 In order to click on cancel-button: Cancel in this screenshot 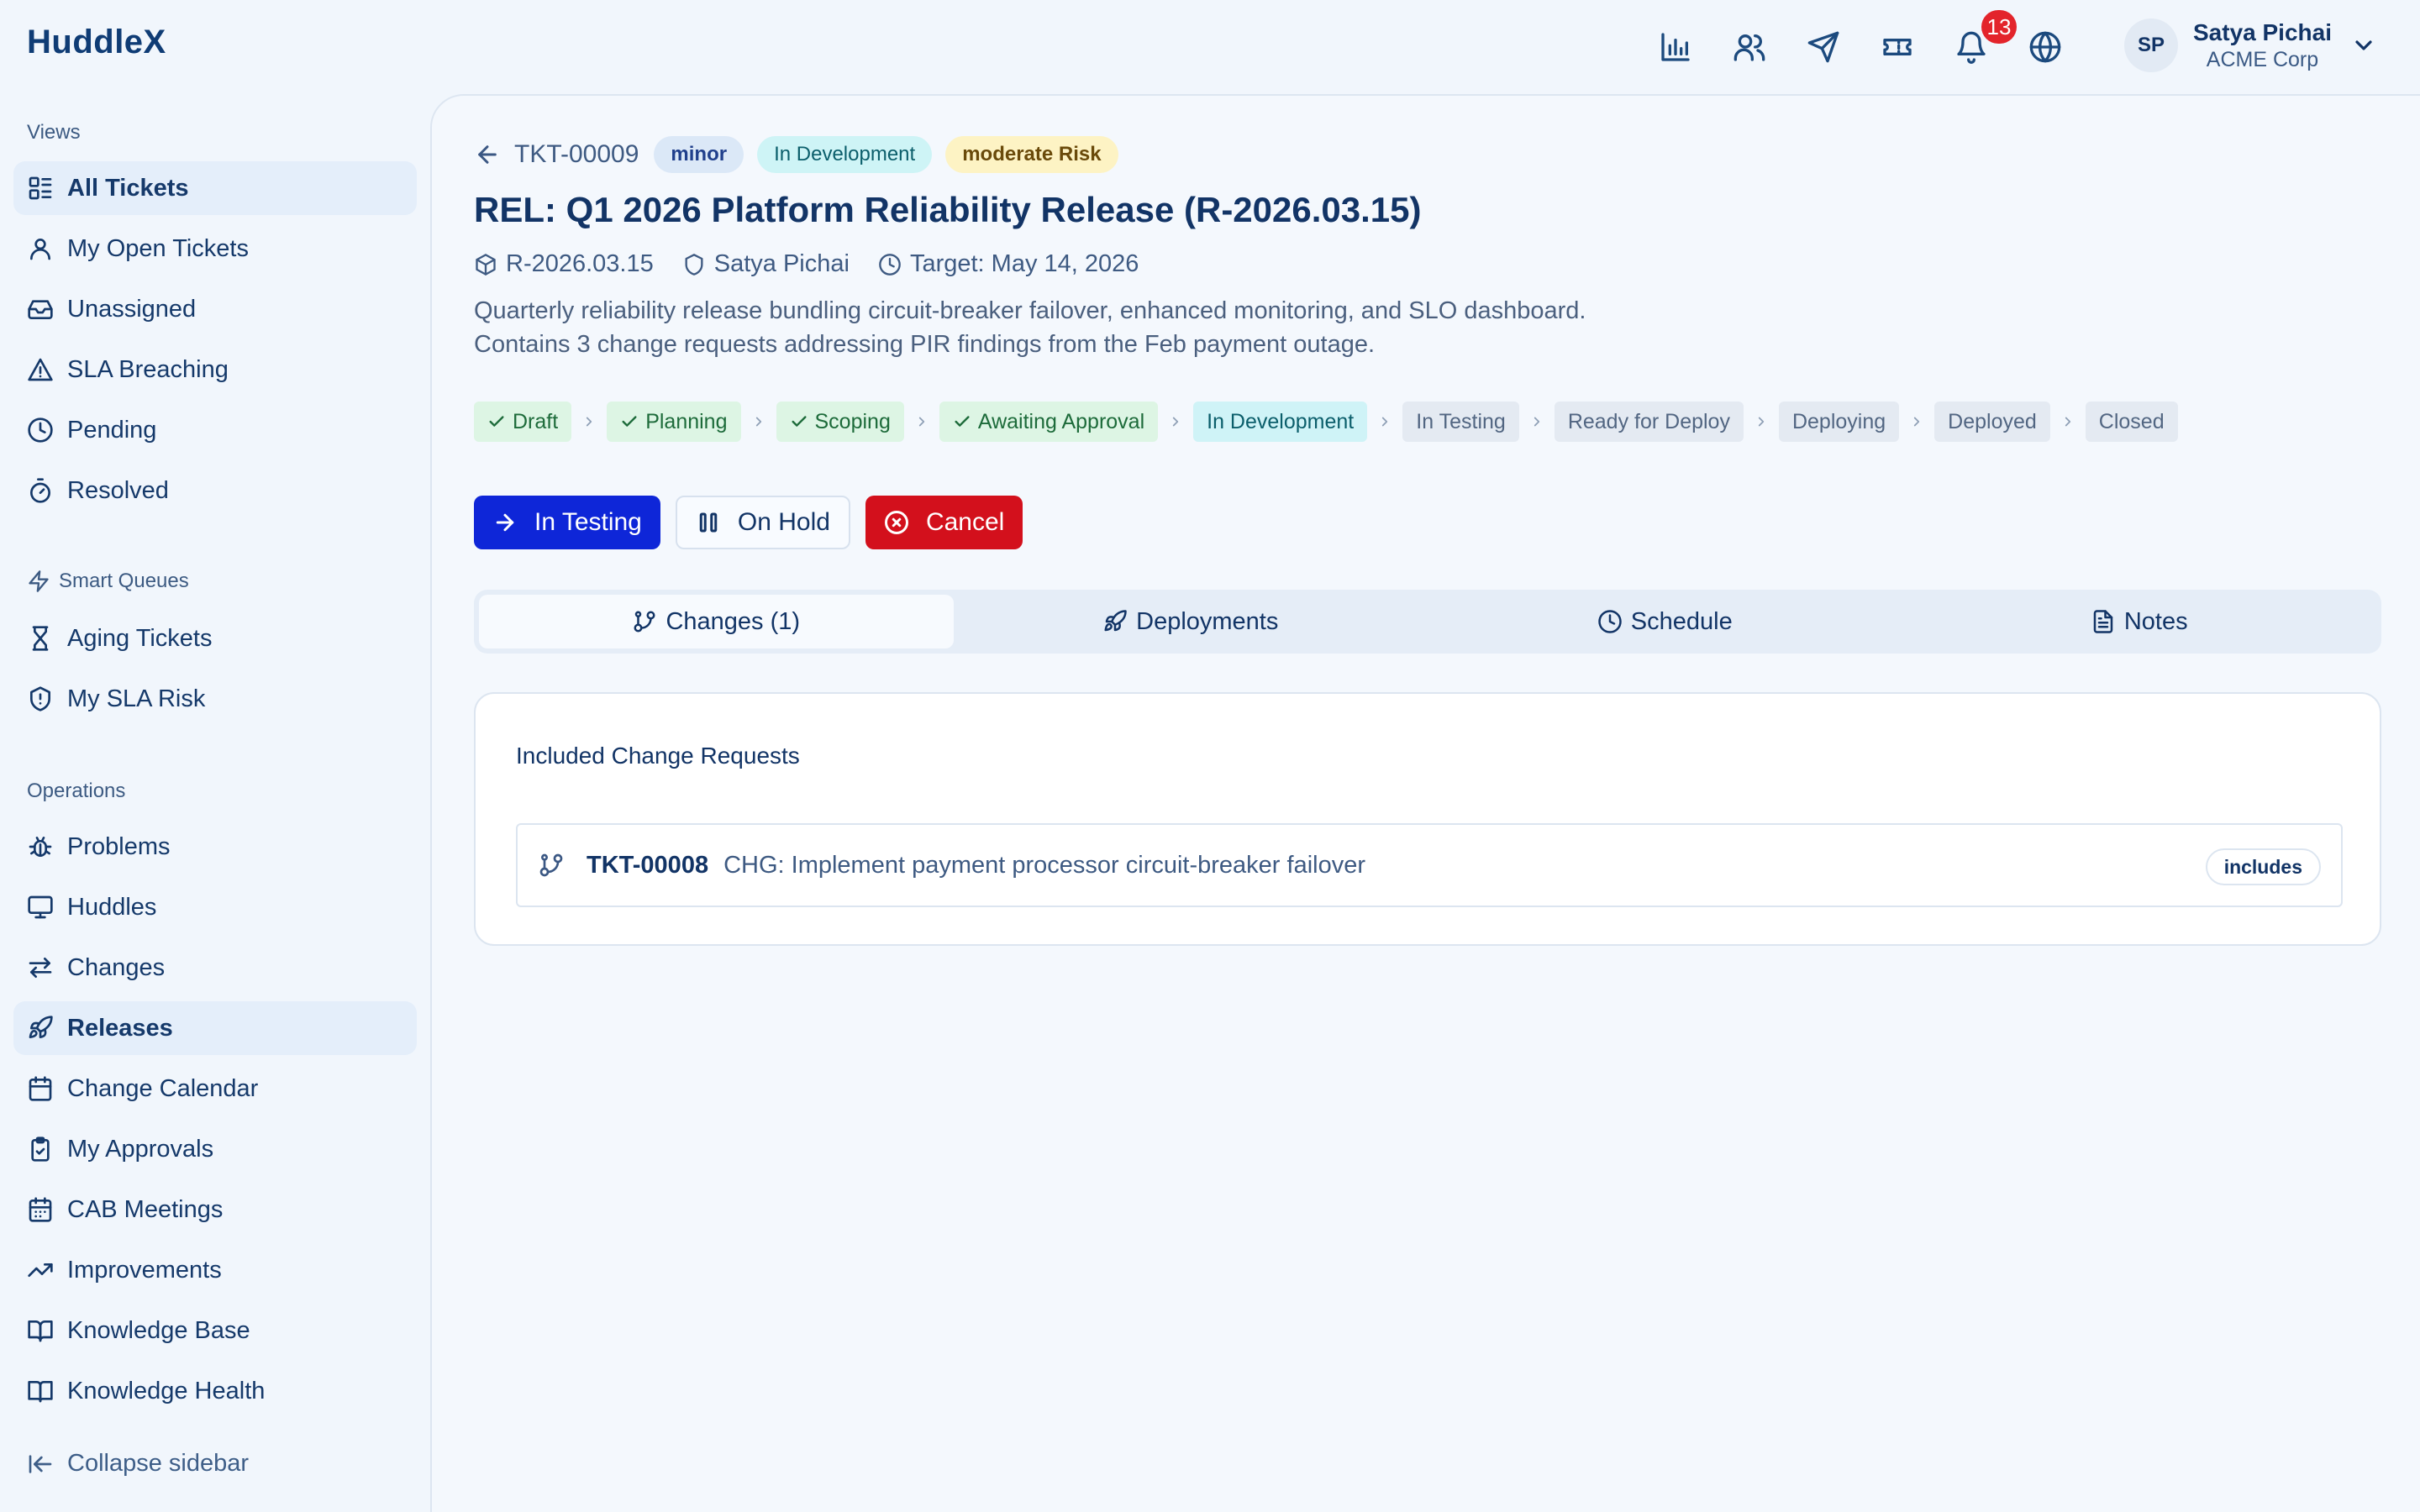, I will do `click(944, 522)`.